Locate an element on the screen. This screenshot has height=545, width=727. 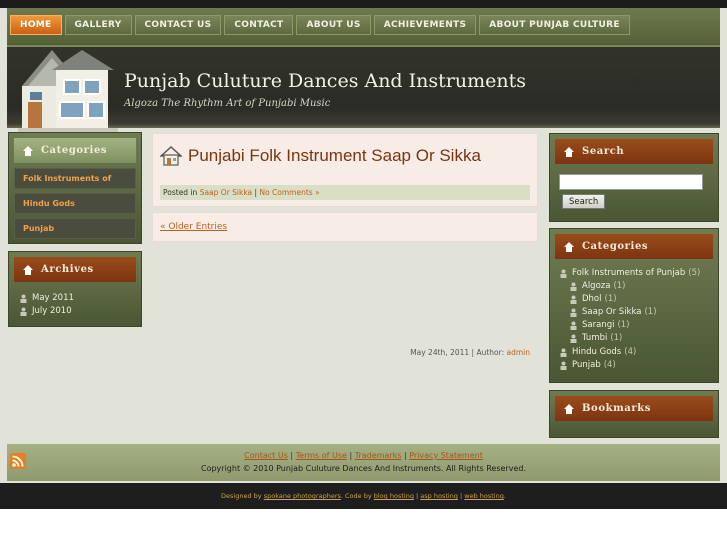
archive-item: July 2010 is located at coordinates (45, 311).